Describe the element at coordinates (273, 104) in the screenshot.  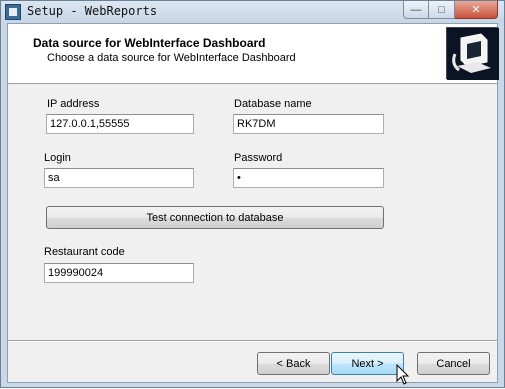
I see `database-name-label: Database name` at that location.